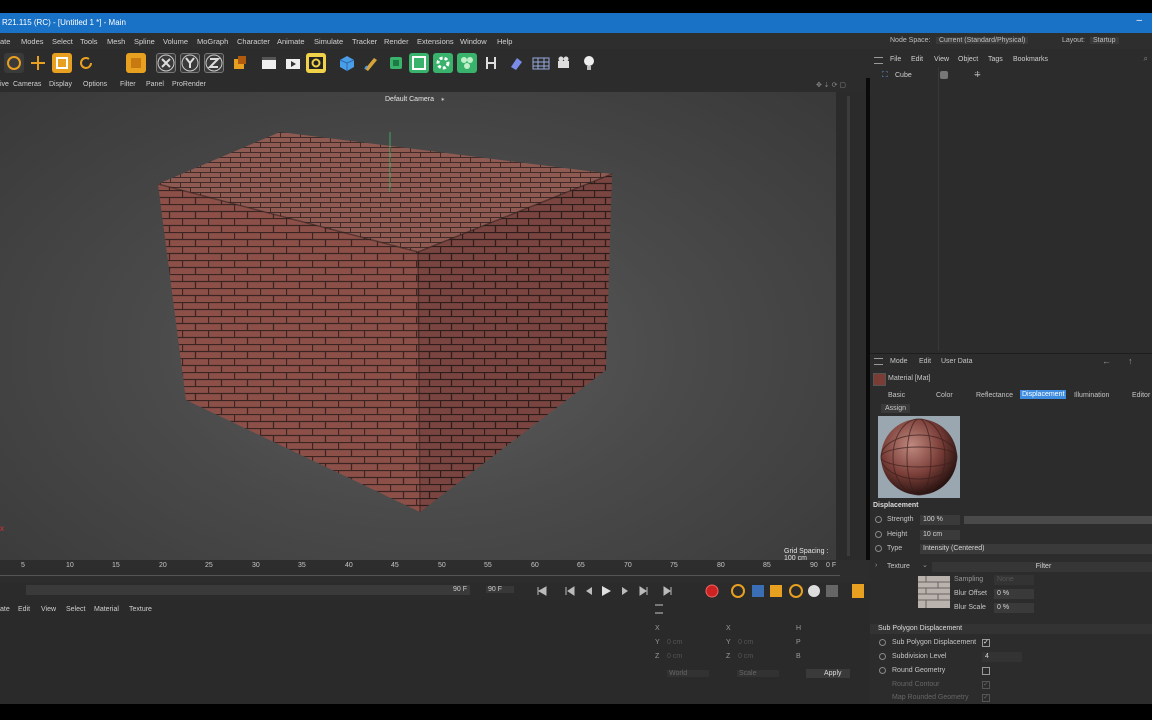  I want to click on cloner-button, so click(443, 63).